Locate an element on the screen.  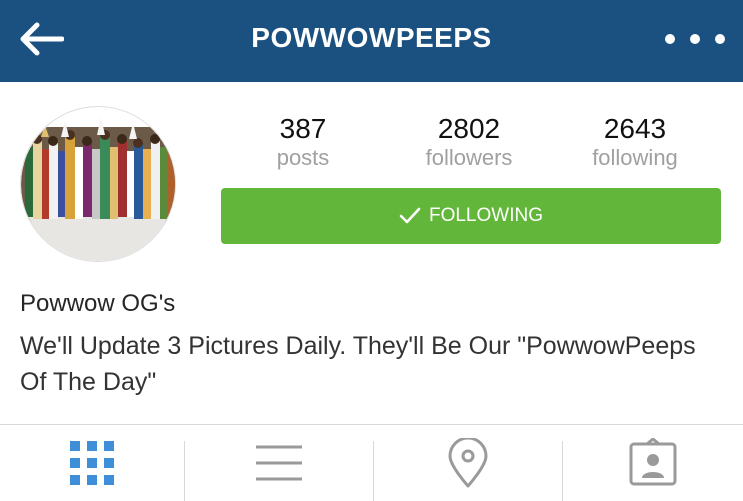
following-button: FOLLOWING is located at coordinates (471, 216).